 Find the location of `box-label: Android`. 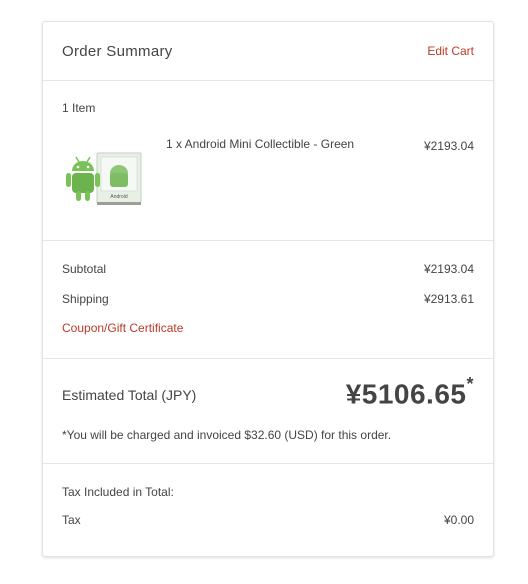

box-label: Android is located at coordinates (118, 197).